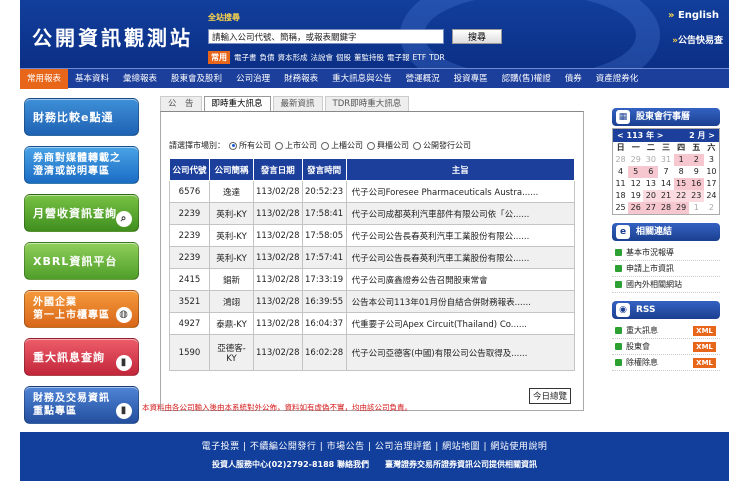 The image size is (729, 481). Describe the element at coordinates (666, 285) in the screenshot. I see `link-related-sites: 國內外相關網站` at that location.